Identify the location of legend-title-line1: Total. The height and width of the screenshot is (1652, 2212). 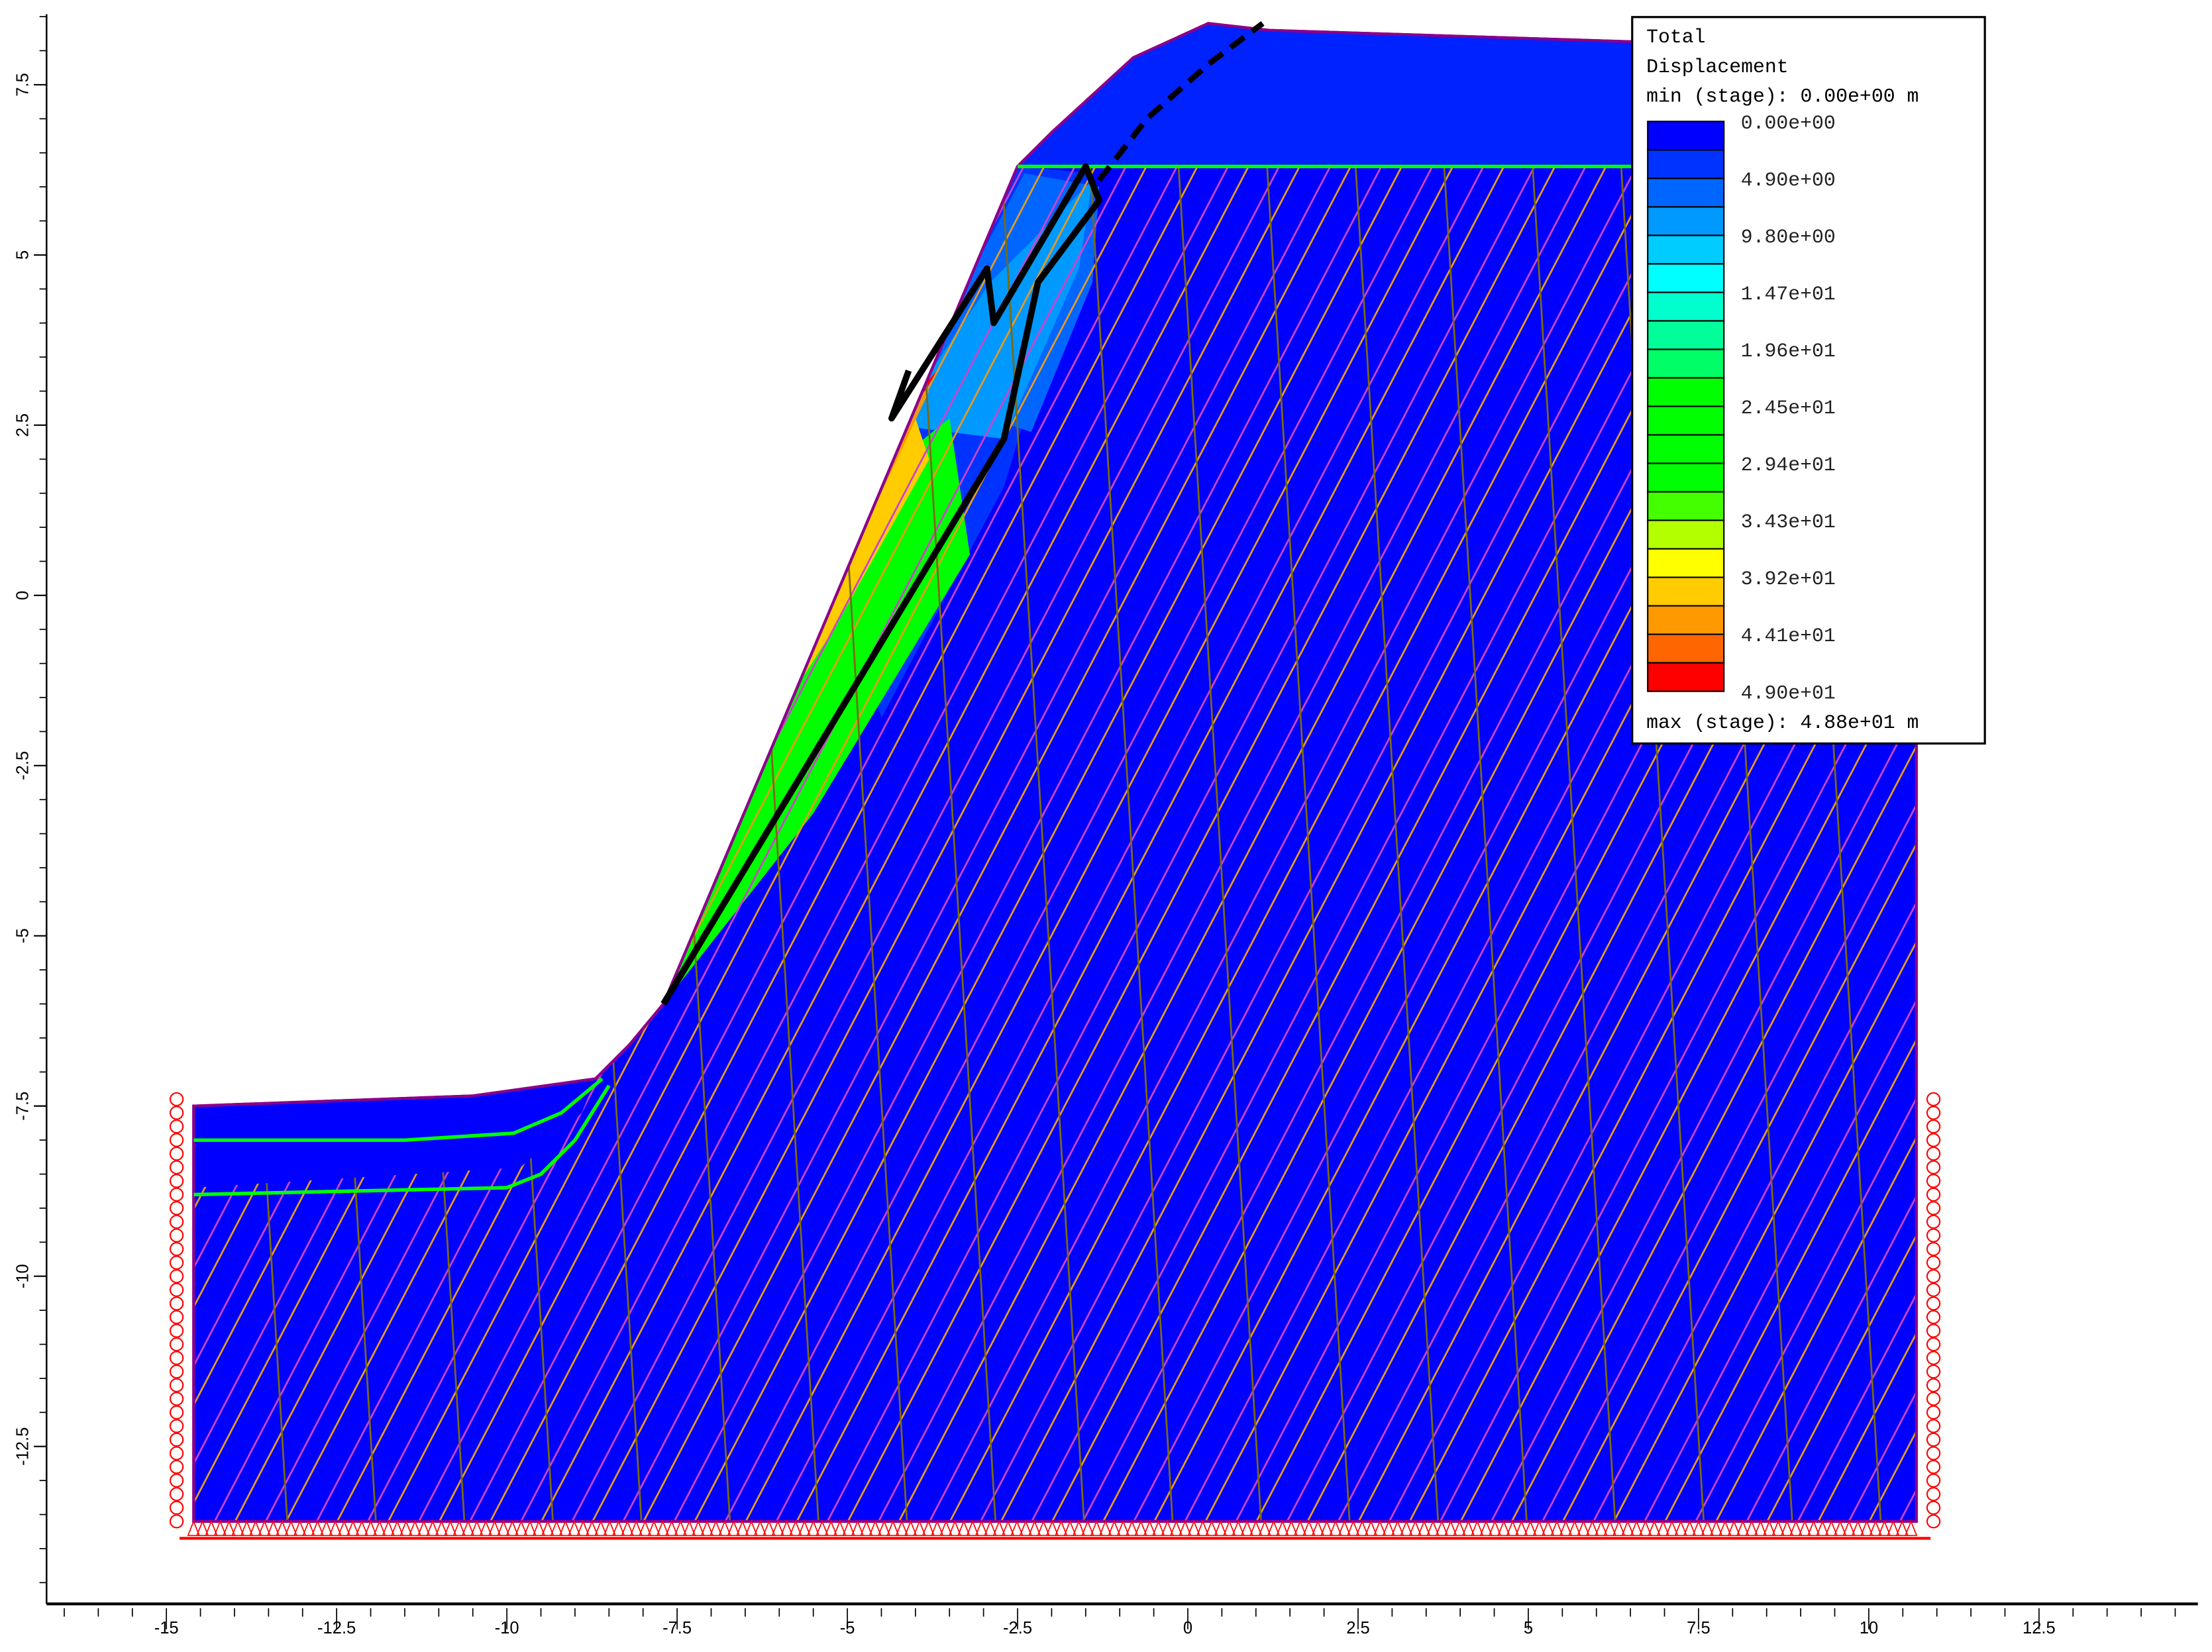
(1675, 37).